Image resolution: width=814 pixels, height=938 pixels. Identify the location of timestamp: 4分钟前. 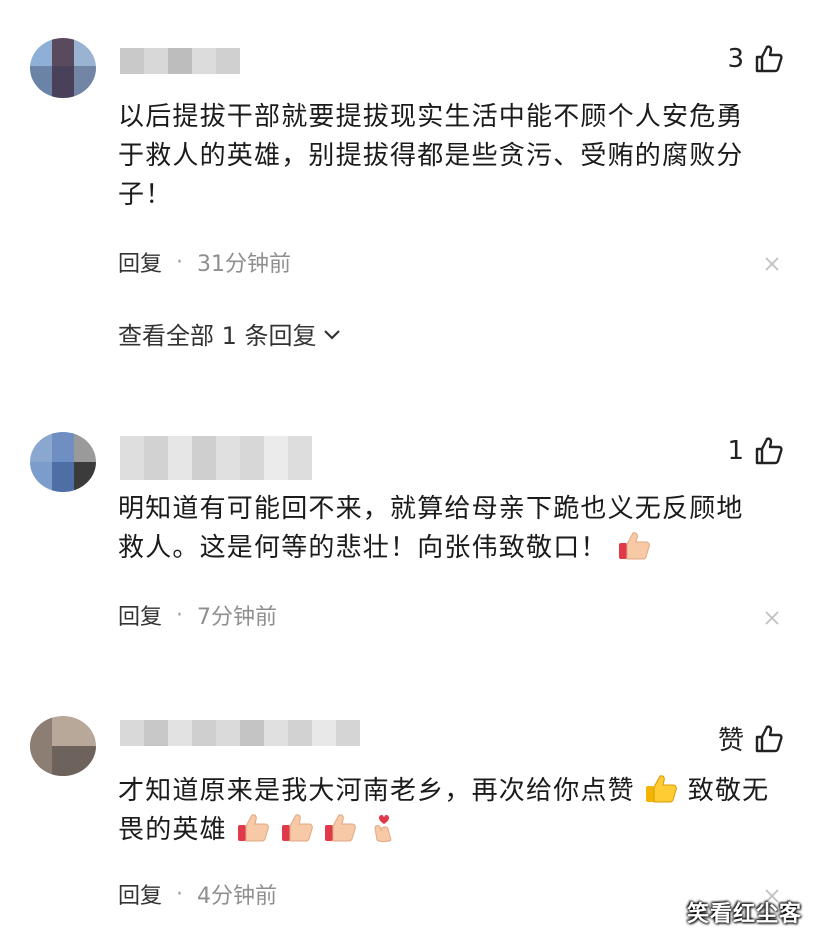
(237, 896).